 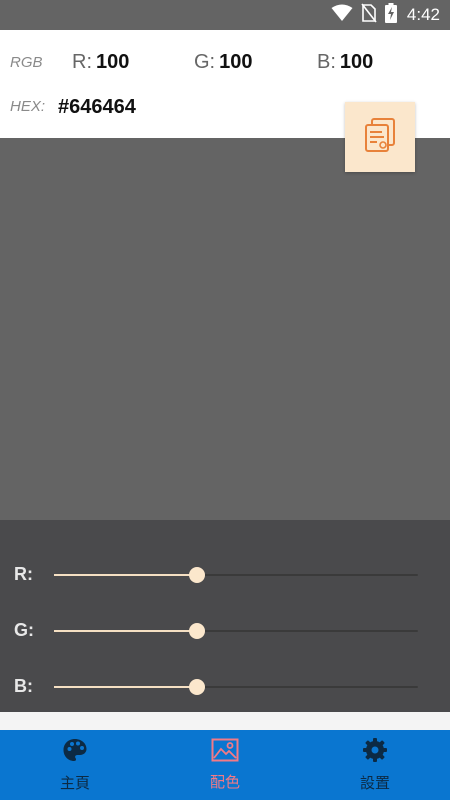 I want to click on red-value-display: R: 100, so click(x=100, y=62).